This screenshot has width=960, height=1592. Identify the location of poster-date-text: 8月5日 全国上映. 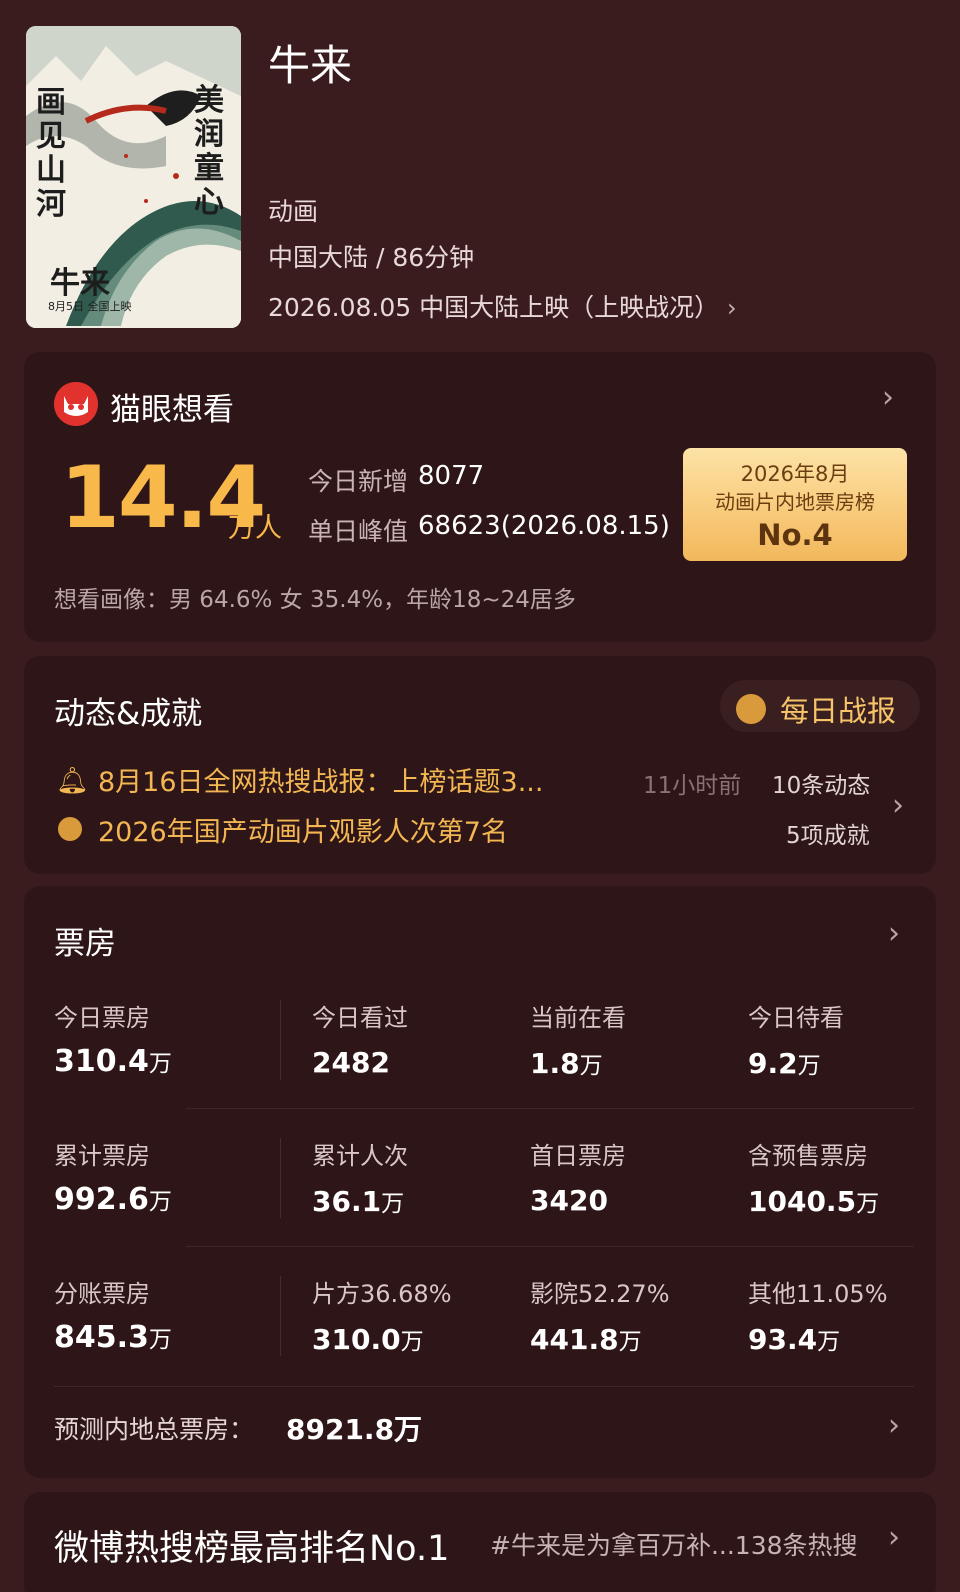
(90, 306).